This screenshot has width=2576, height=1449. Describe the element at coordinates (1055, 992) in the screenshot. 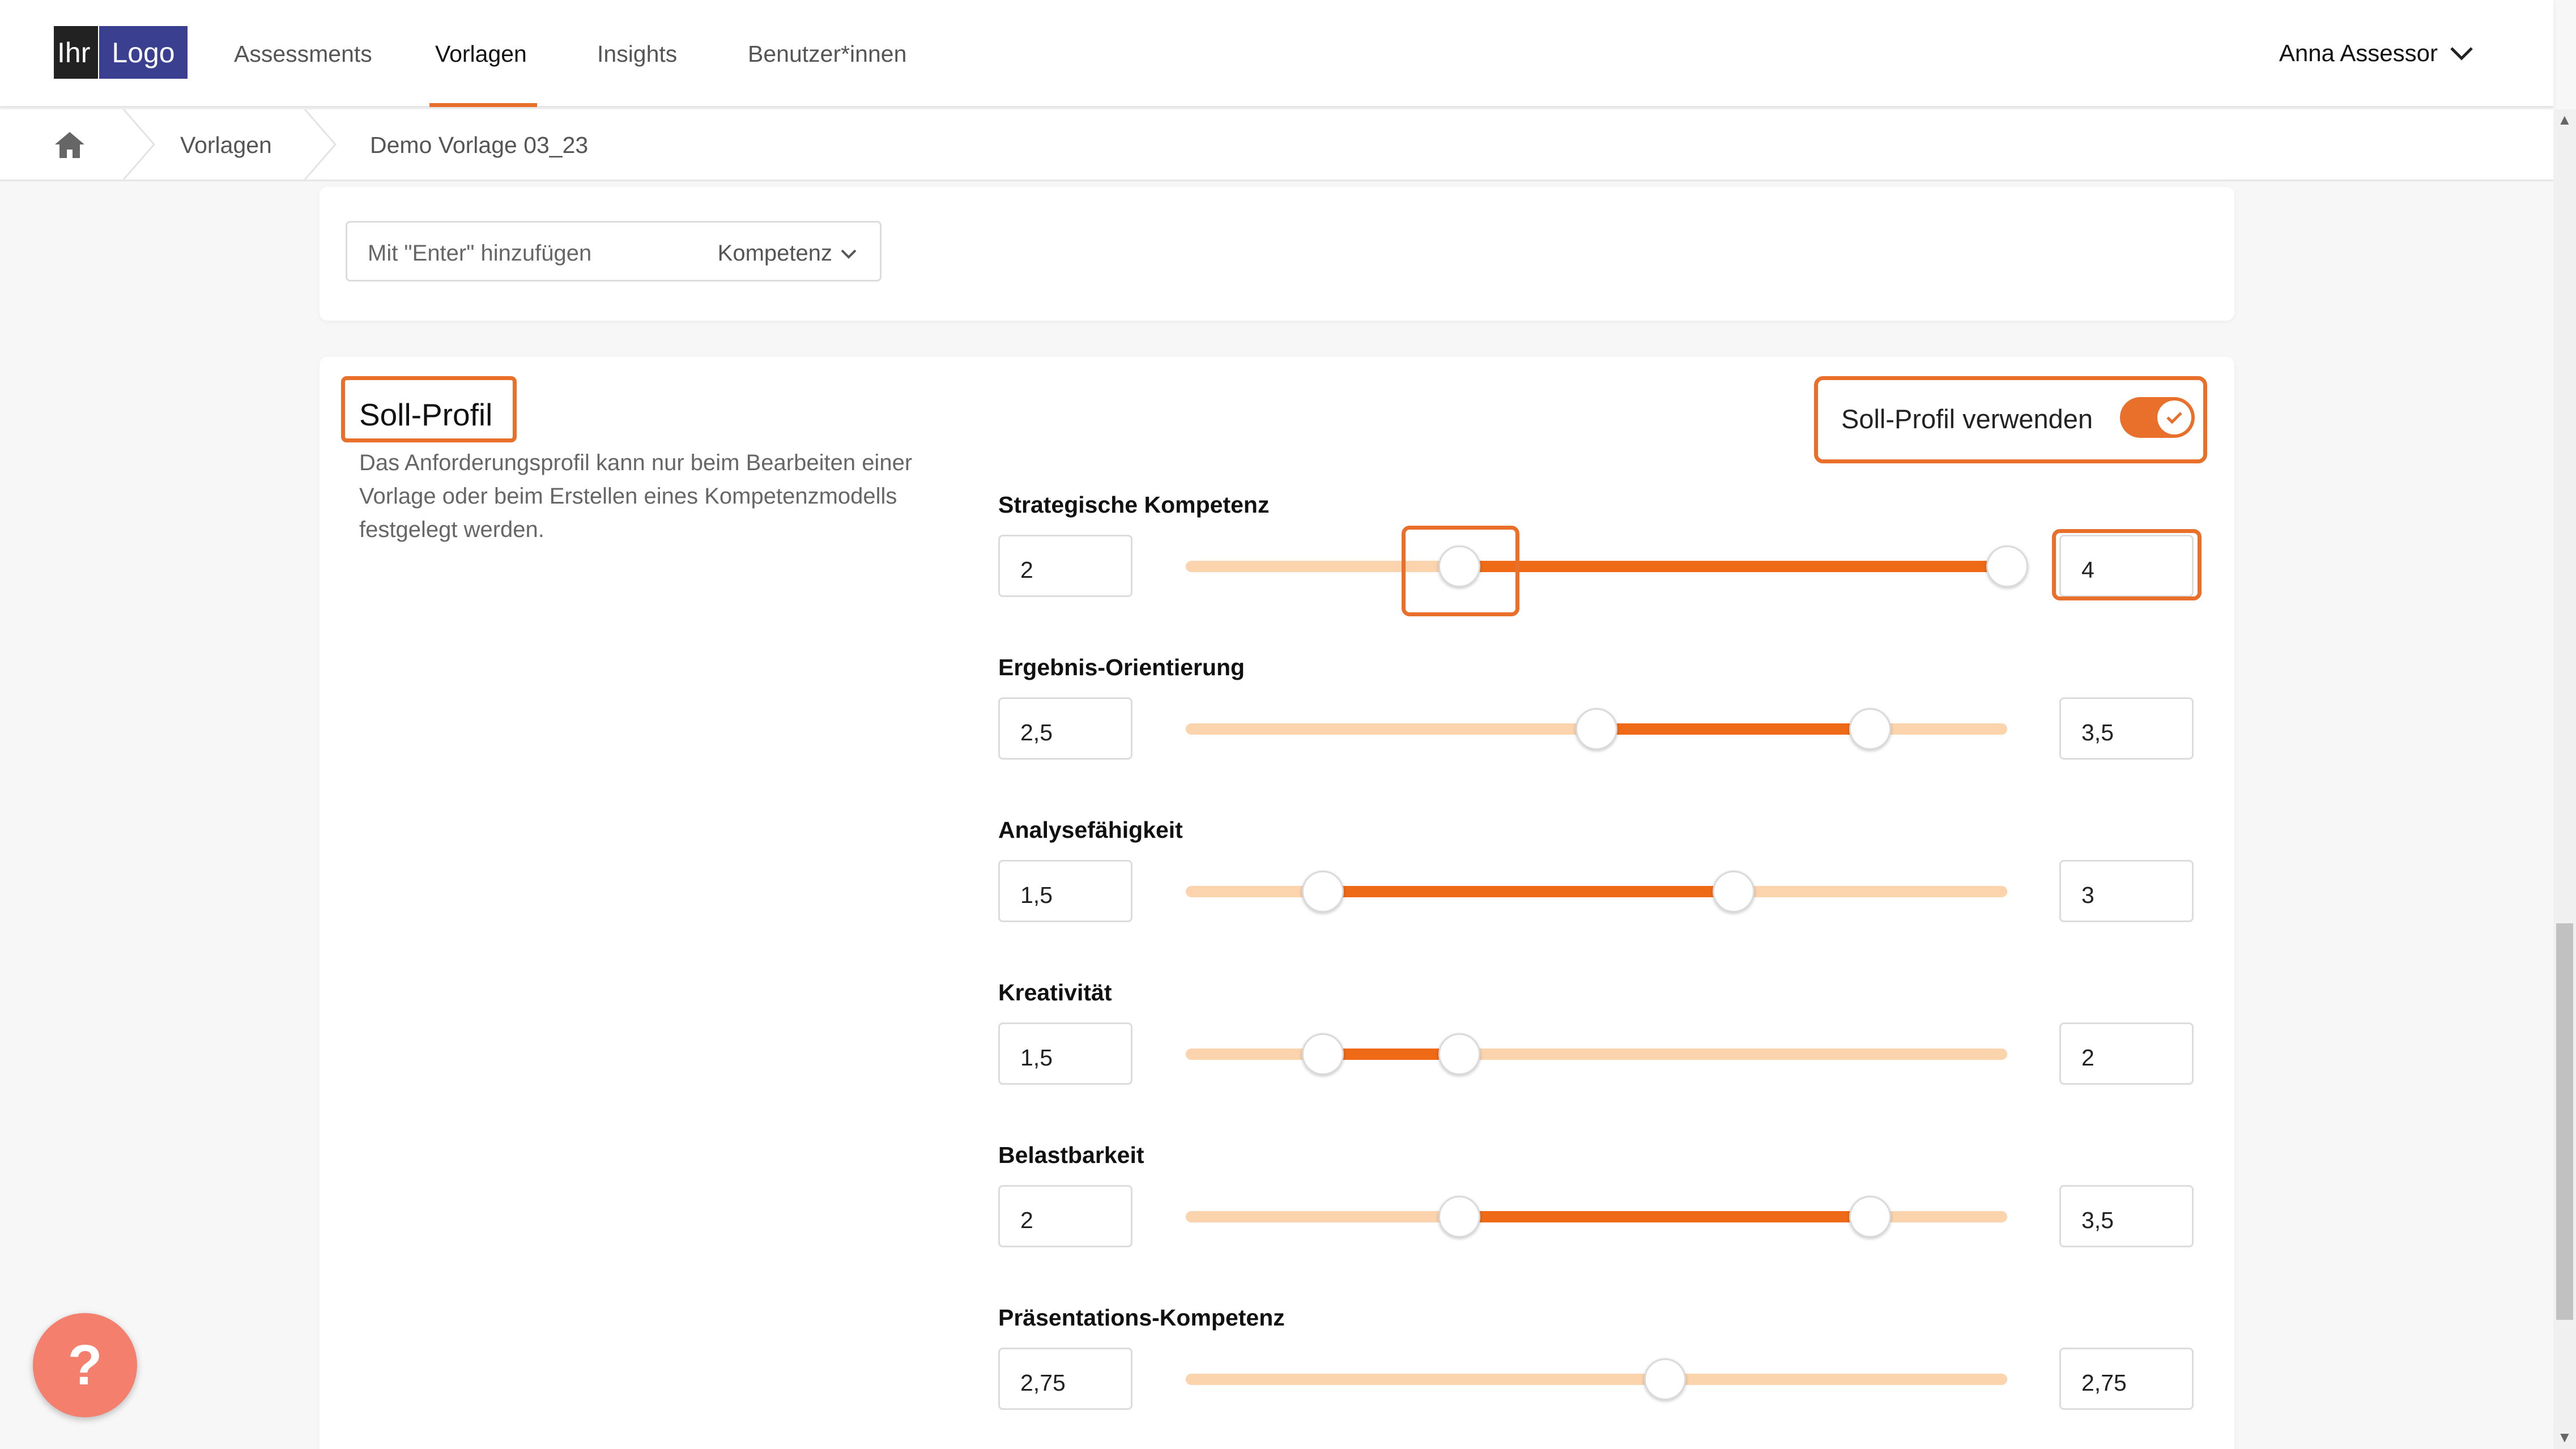

I see `competency-label: Kreativität` at that location.